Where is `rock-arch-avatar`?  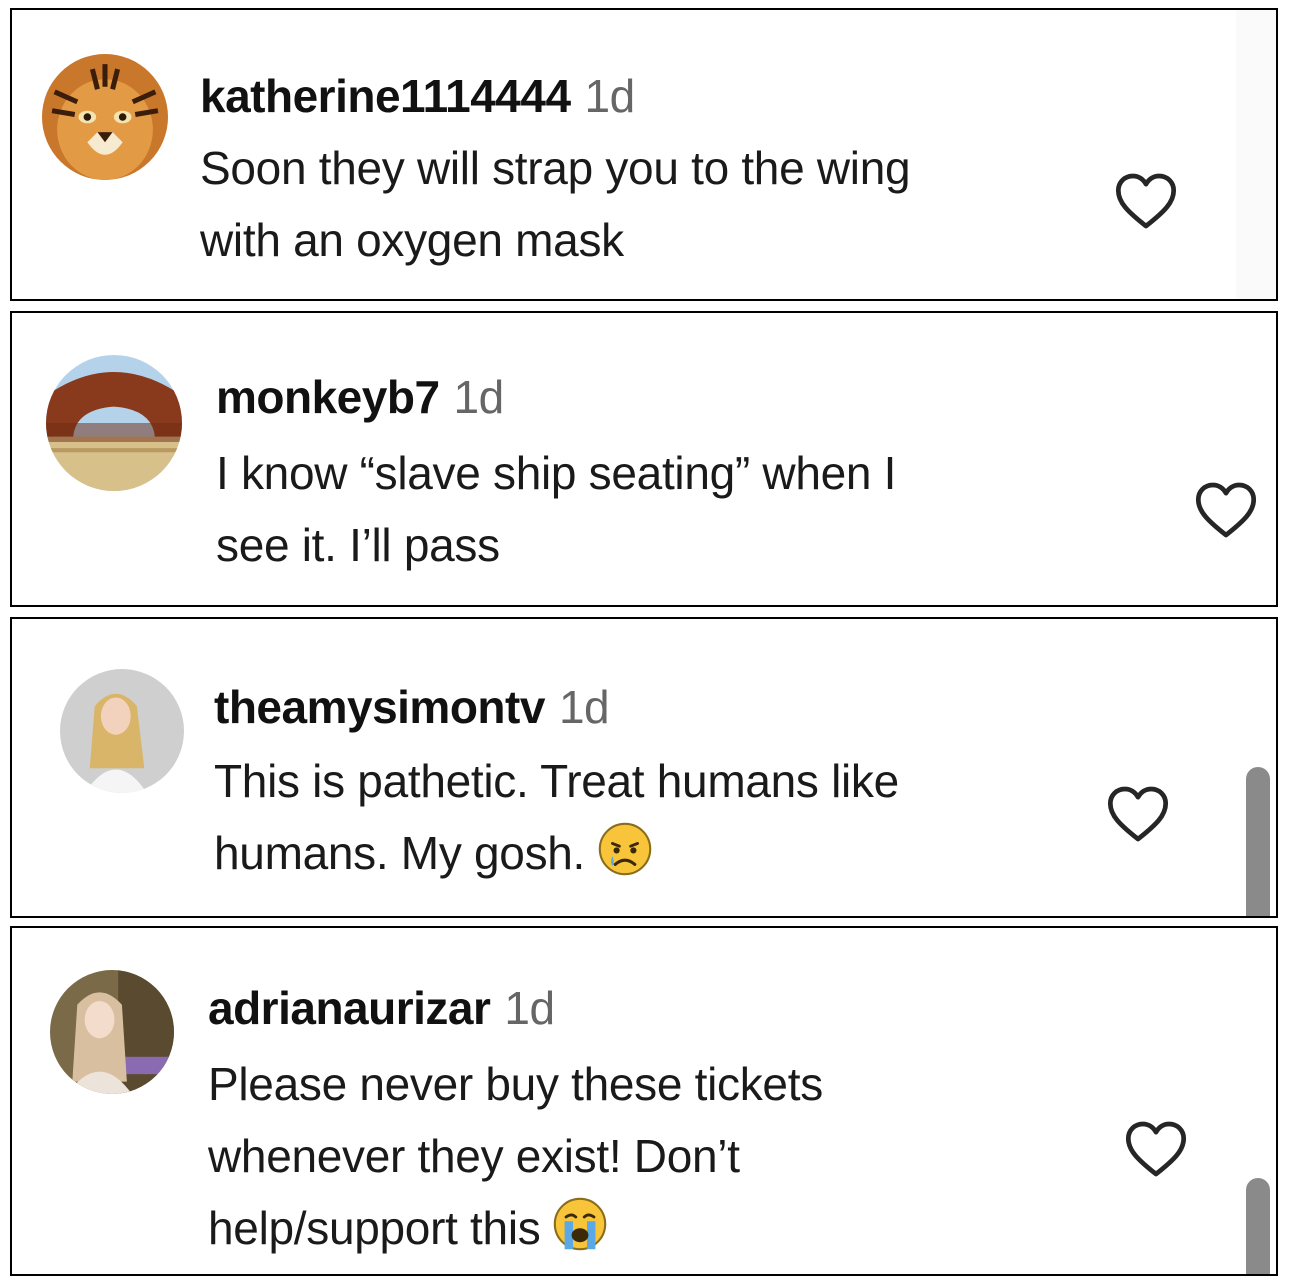 rock-arch-avatar is located at coordinates (114, 423).